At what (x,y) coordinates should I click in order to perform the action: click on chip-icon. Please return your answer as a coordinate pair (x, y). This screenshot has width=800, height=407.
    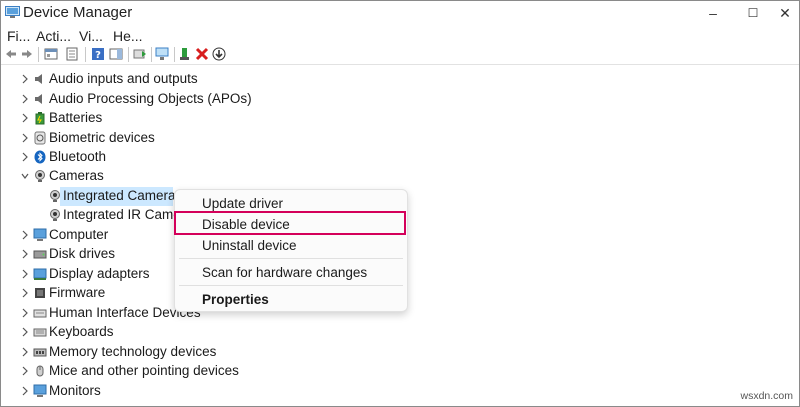
    Looking at the image, I should click on (40, 293).